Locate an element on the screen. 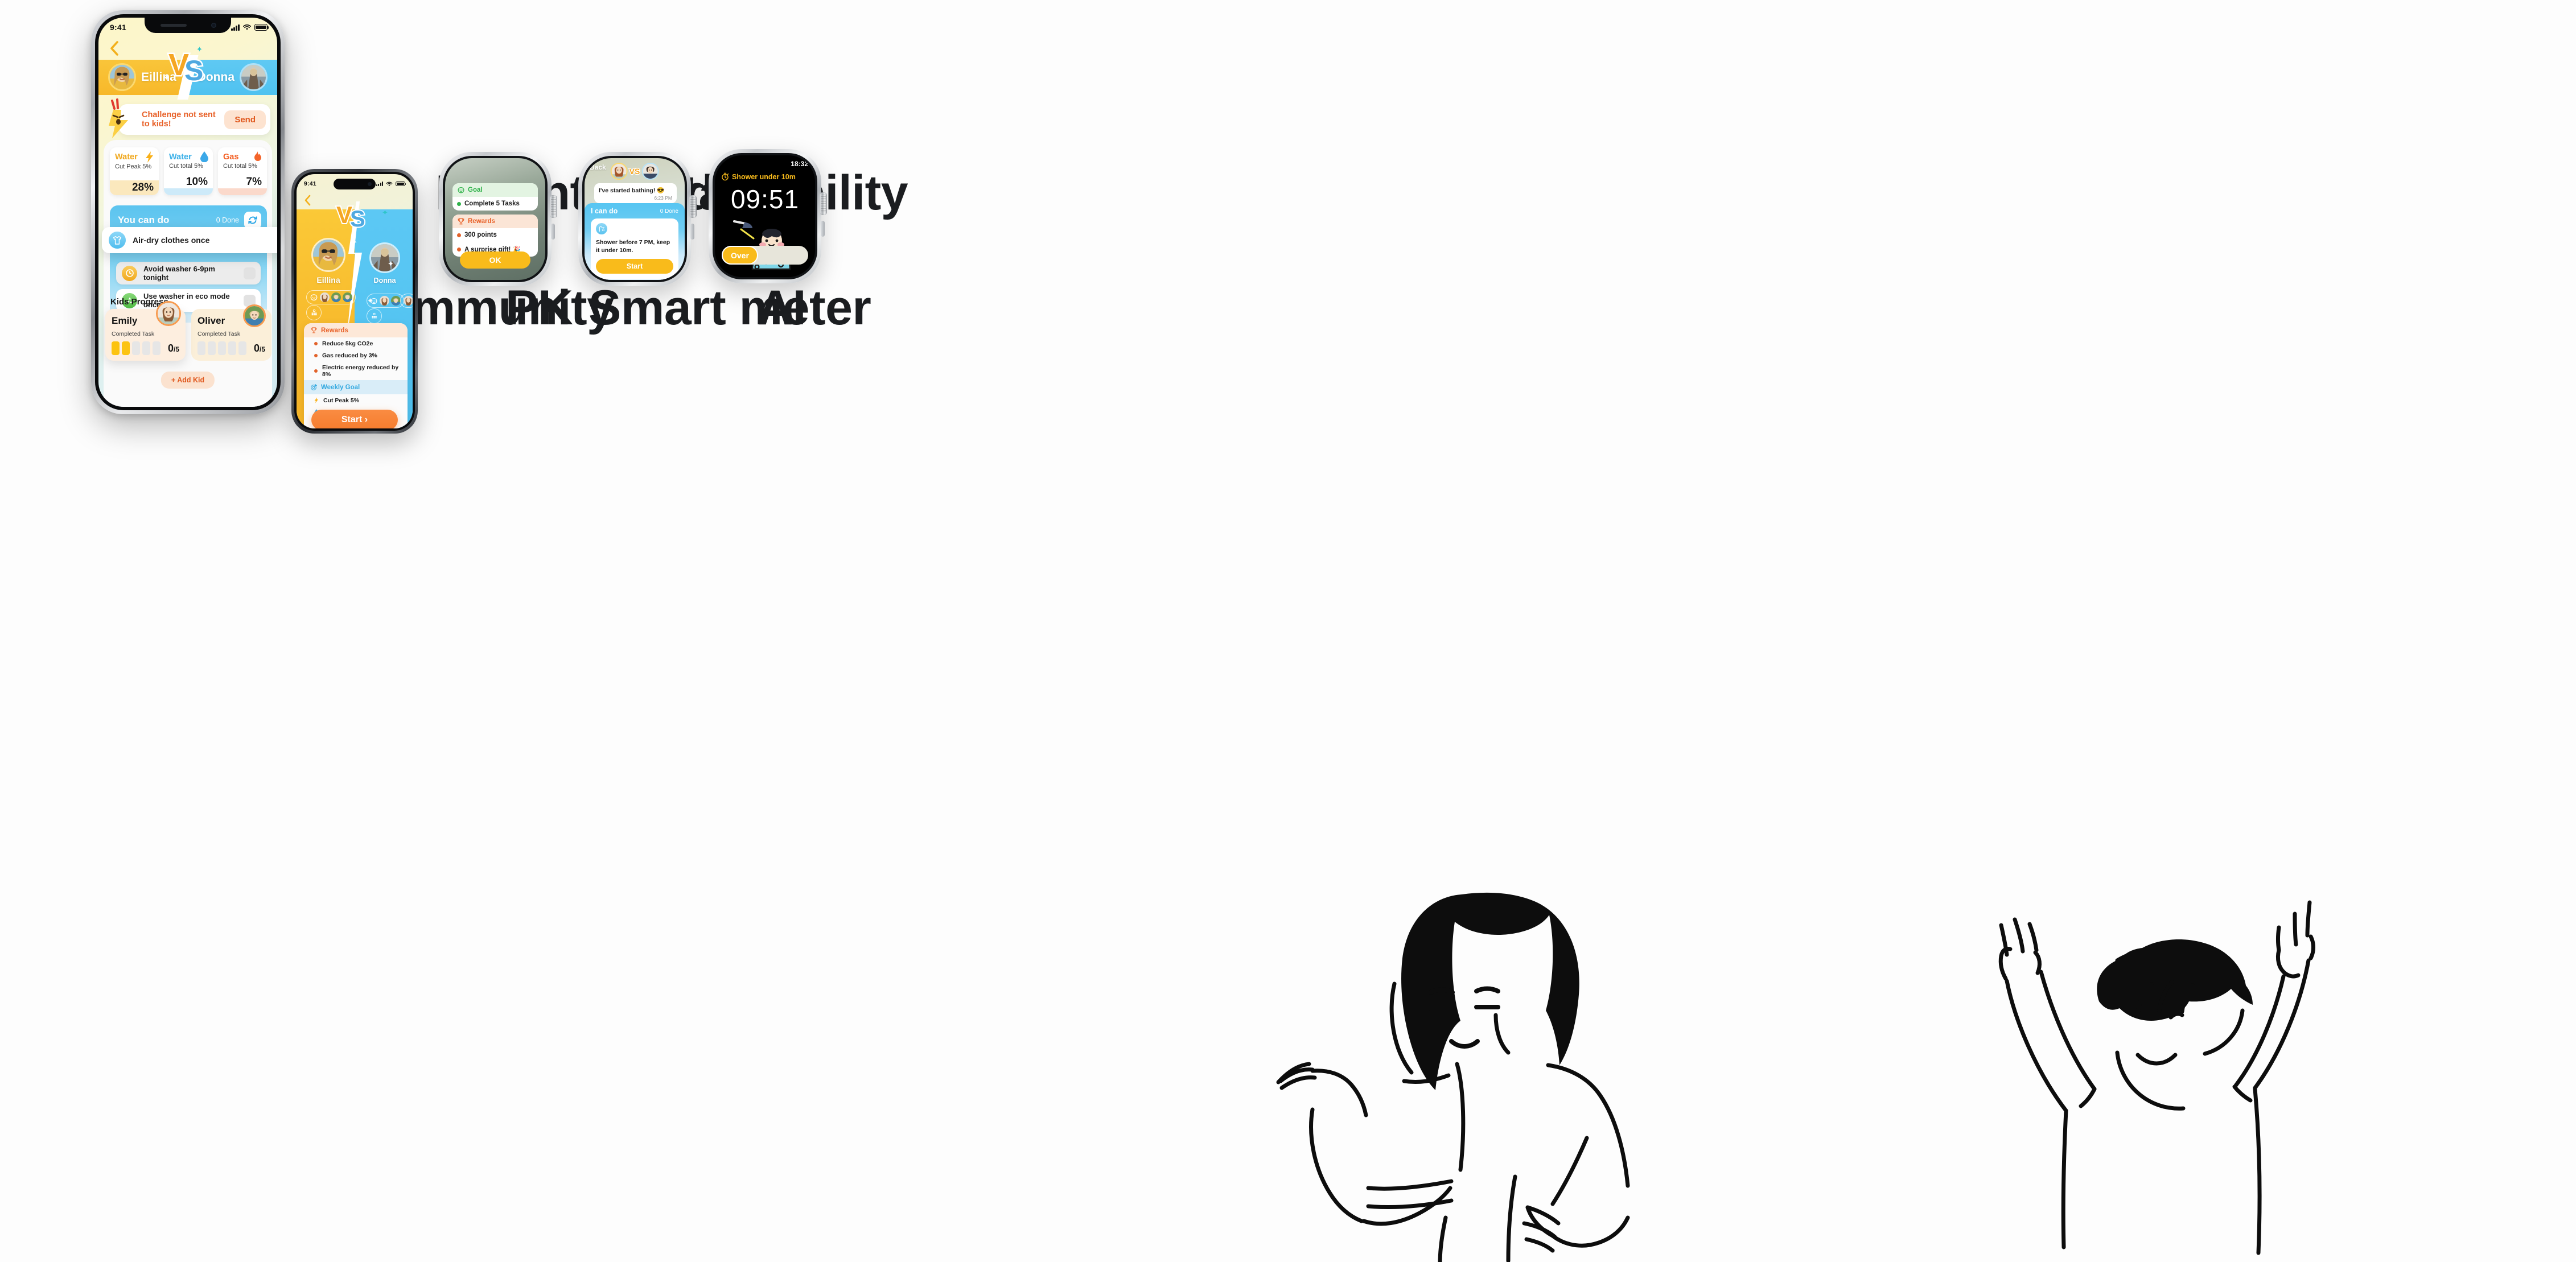 The height and width of the screenshot is (1262, 2576). woman-gesturing-illustration is located at coordinates (1453, 1077).